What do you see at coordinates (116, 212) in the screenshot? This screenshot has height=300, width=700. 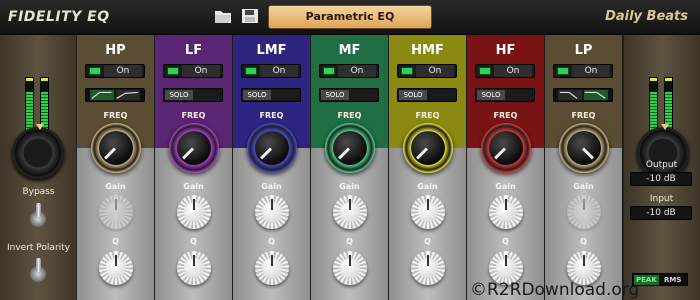 I see `band-hp-gain-knob` at bounding box center [116, 212].